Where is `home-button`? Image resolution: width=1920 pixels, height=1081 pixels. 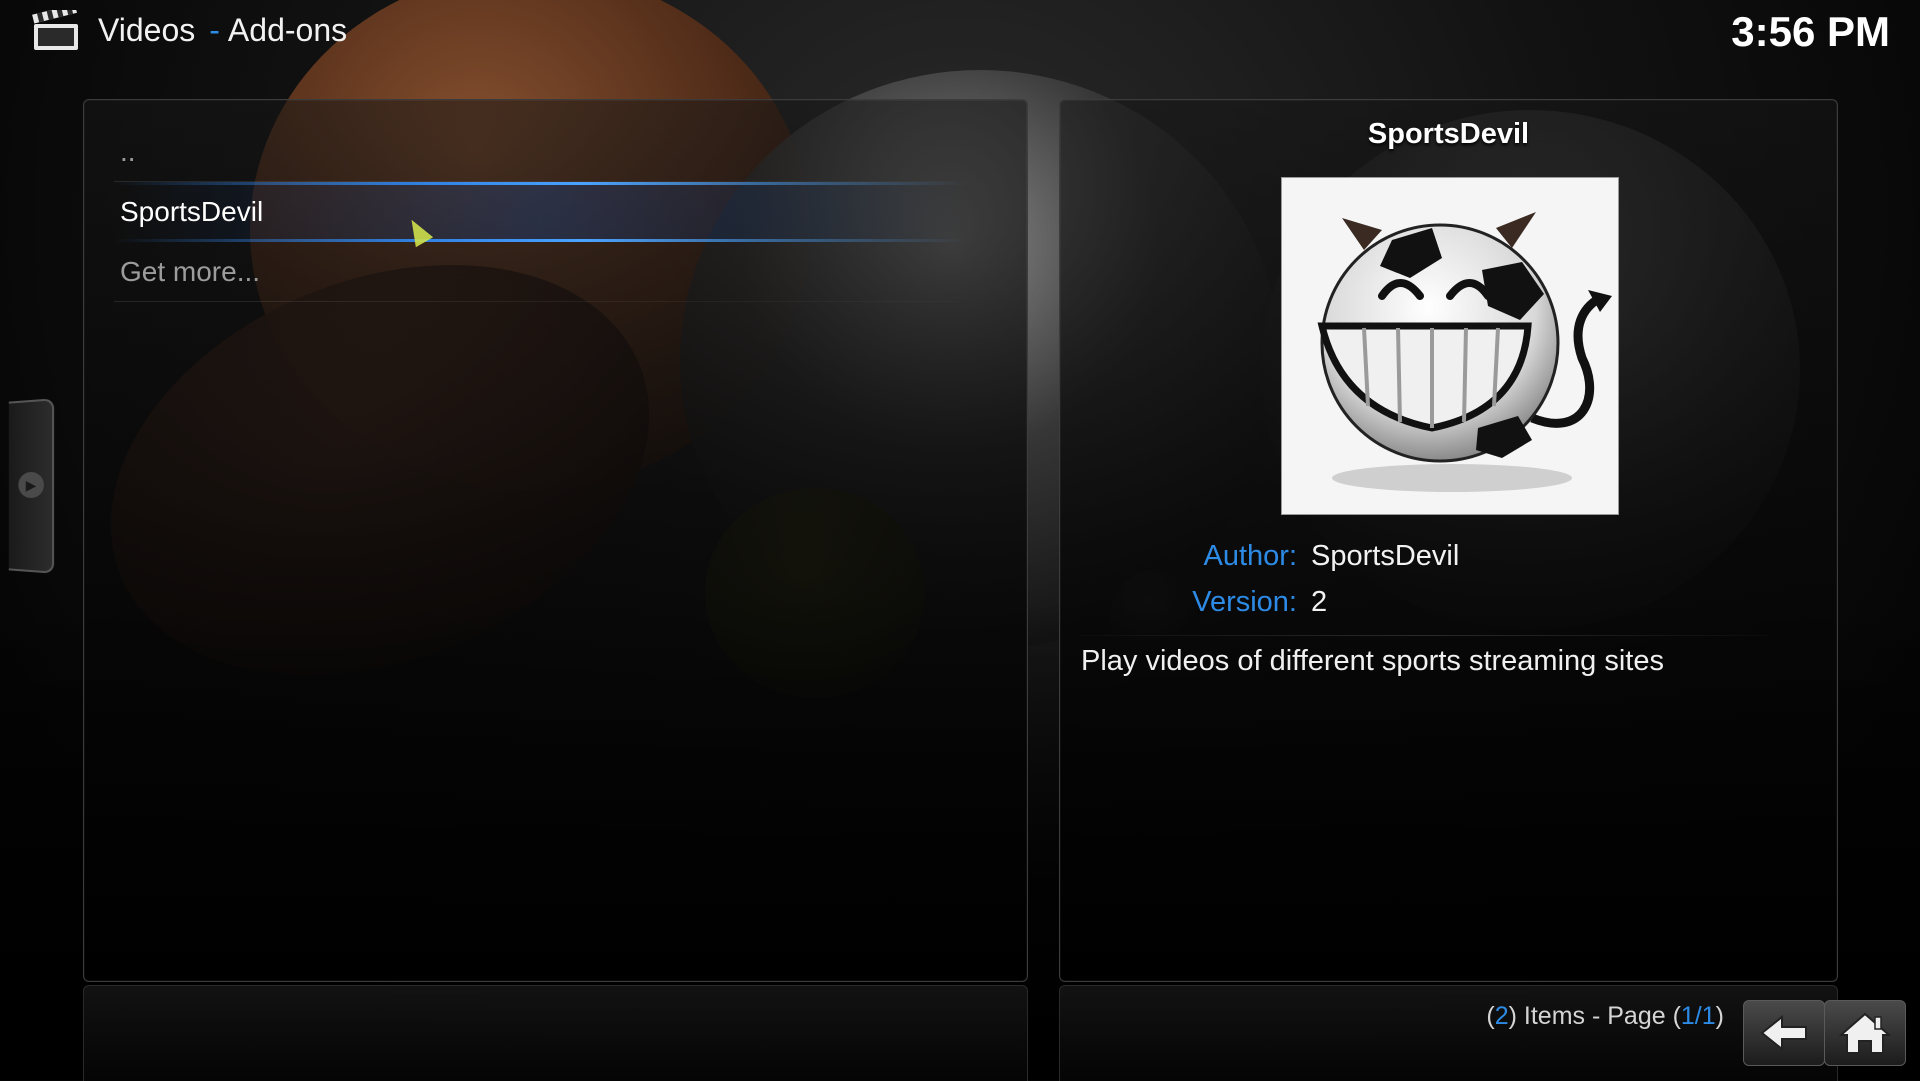
home-button is located at coordinates (1865, 1033).